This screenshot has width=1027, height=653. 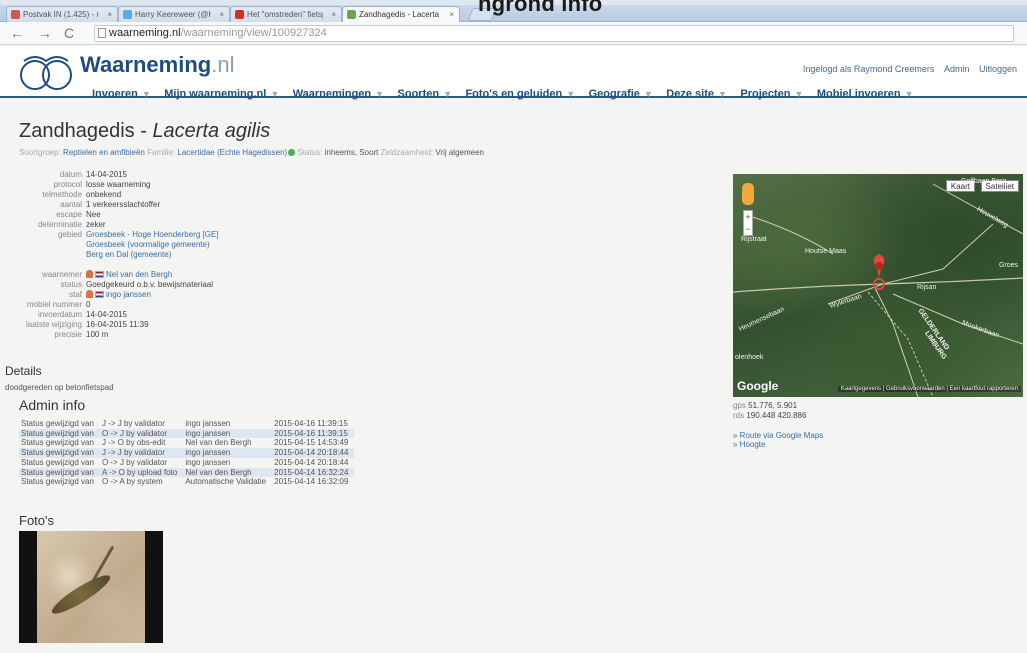 What do you see at coordinates (91, 587) in the screenshot?
I see `lizard-photo` at bounding box center [91, 587].